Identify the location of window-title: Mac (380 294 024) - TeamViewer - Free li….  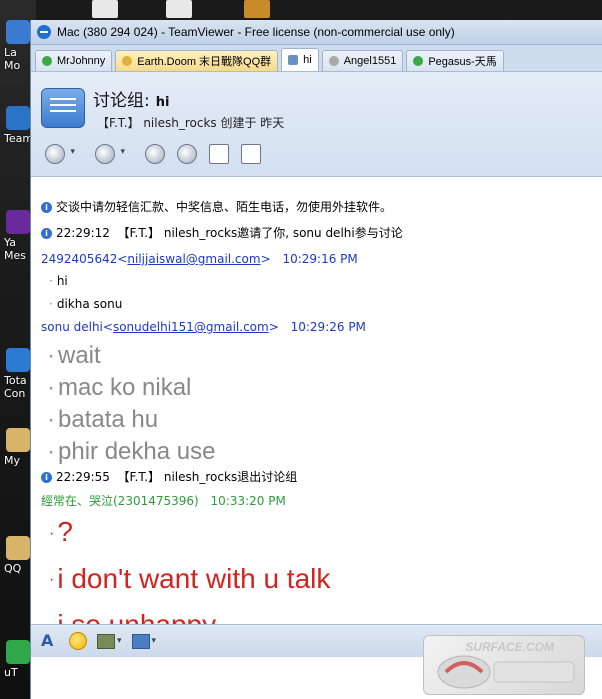
(256, 32).